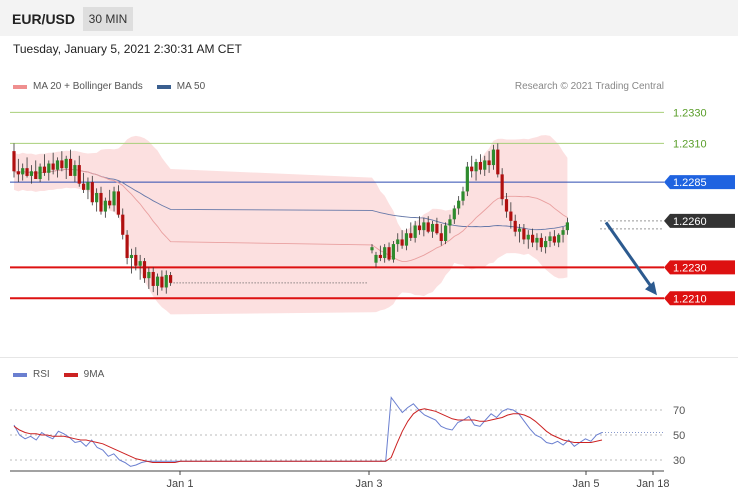 This screenshot has height=500, width=738. I want to click on rsi-tick-label: 70, so click(679, 411).